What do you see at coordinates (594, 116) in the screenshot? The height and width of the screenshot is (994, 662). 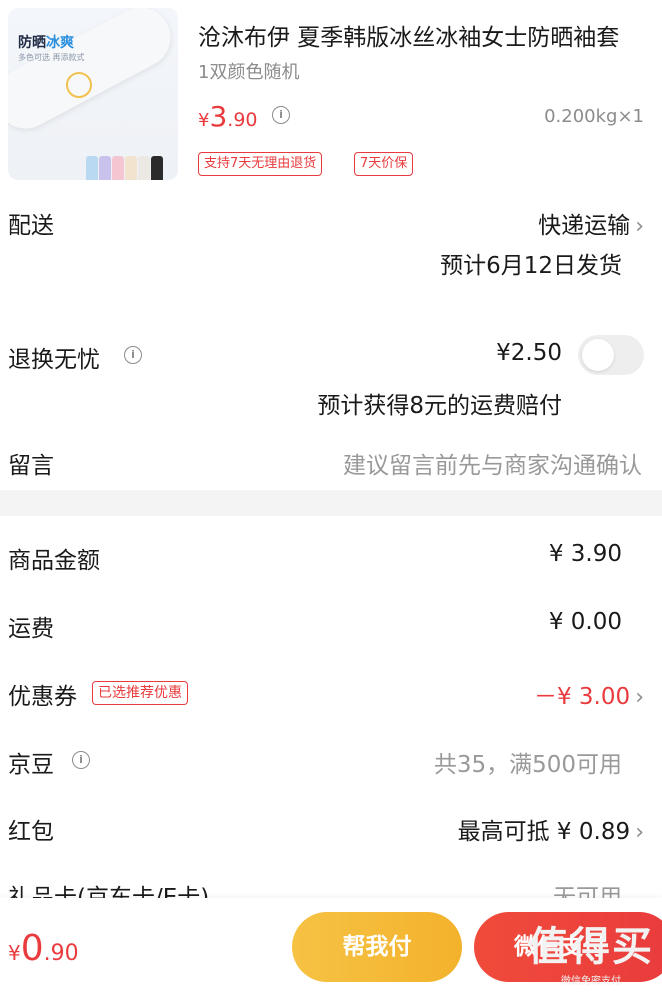 I see `product-weight: 0.200kg×1` at bounding box center [594, 116].